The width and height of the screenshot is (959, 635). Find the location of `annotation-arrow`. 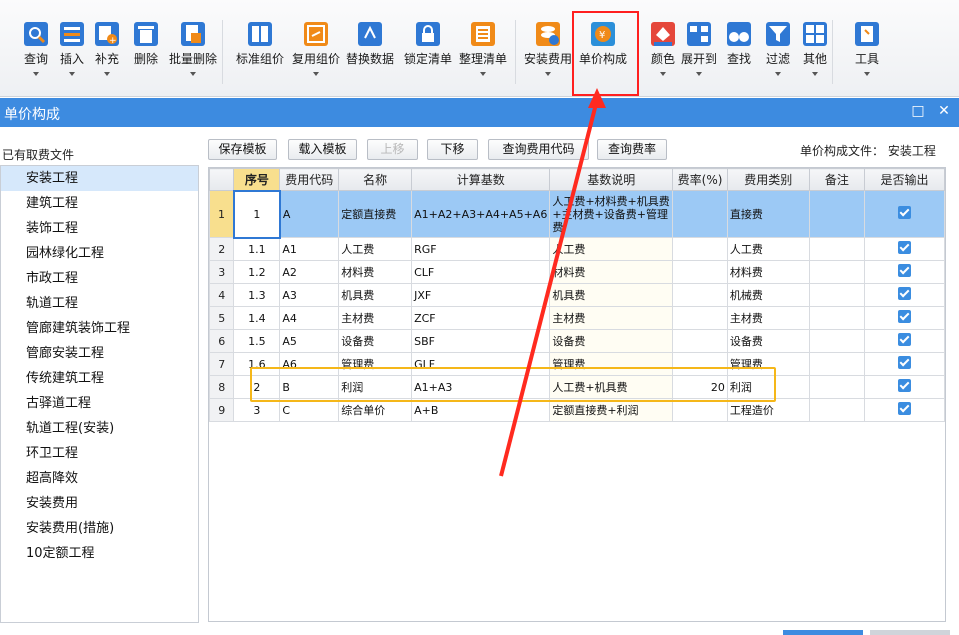

annotation-arrow is located at coordinates (552, 282).